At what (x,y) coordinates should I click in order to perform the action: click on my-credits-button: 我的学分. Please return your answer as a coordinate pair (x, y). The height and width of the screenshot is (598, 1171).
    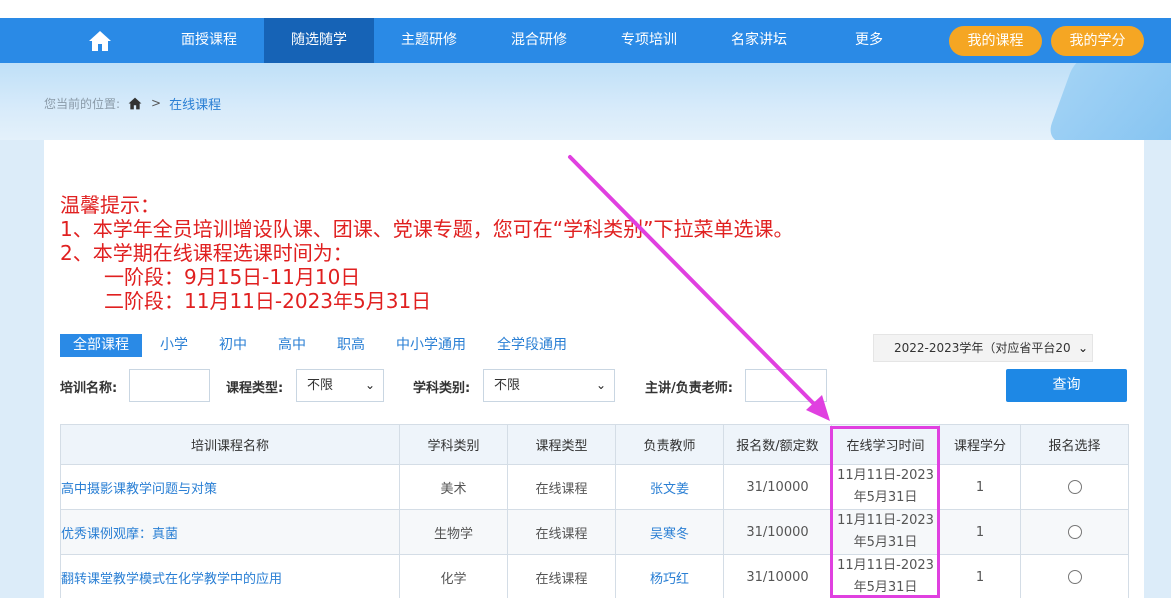
    Looking at the image, I should click on (1097, 41).